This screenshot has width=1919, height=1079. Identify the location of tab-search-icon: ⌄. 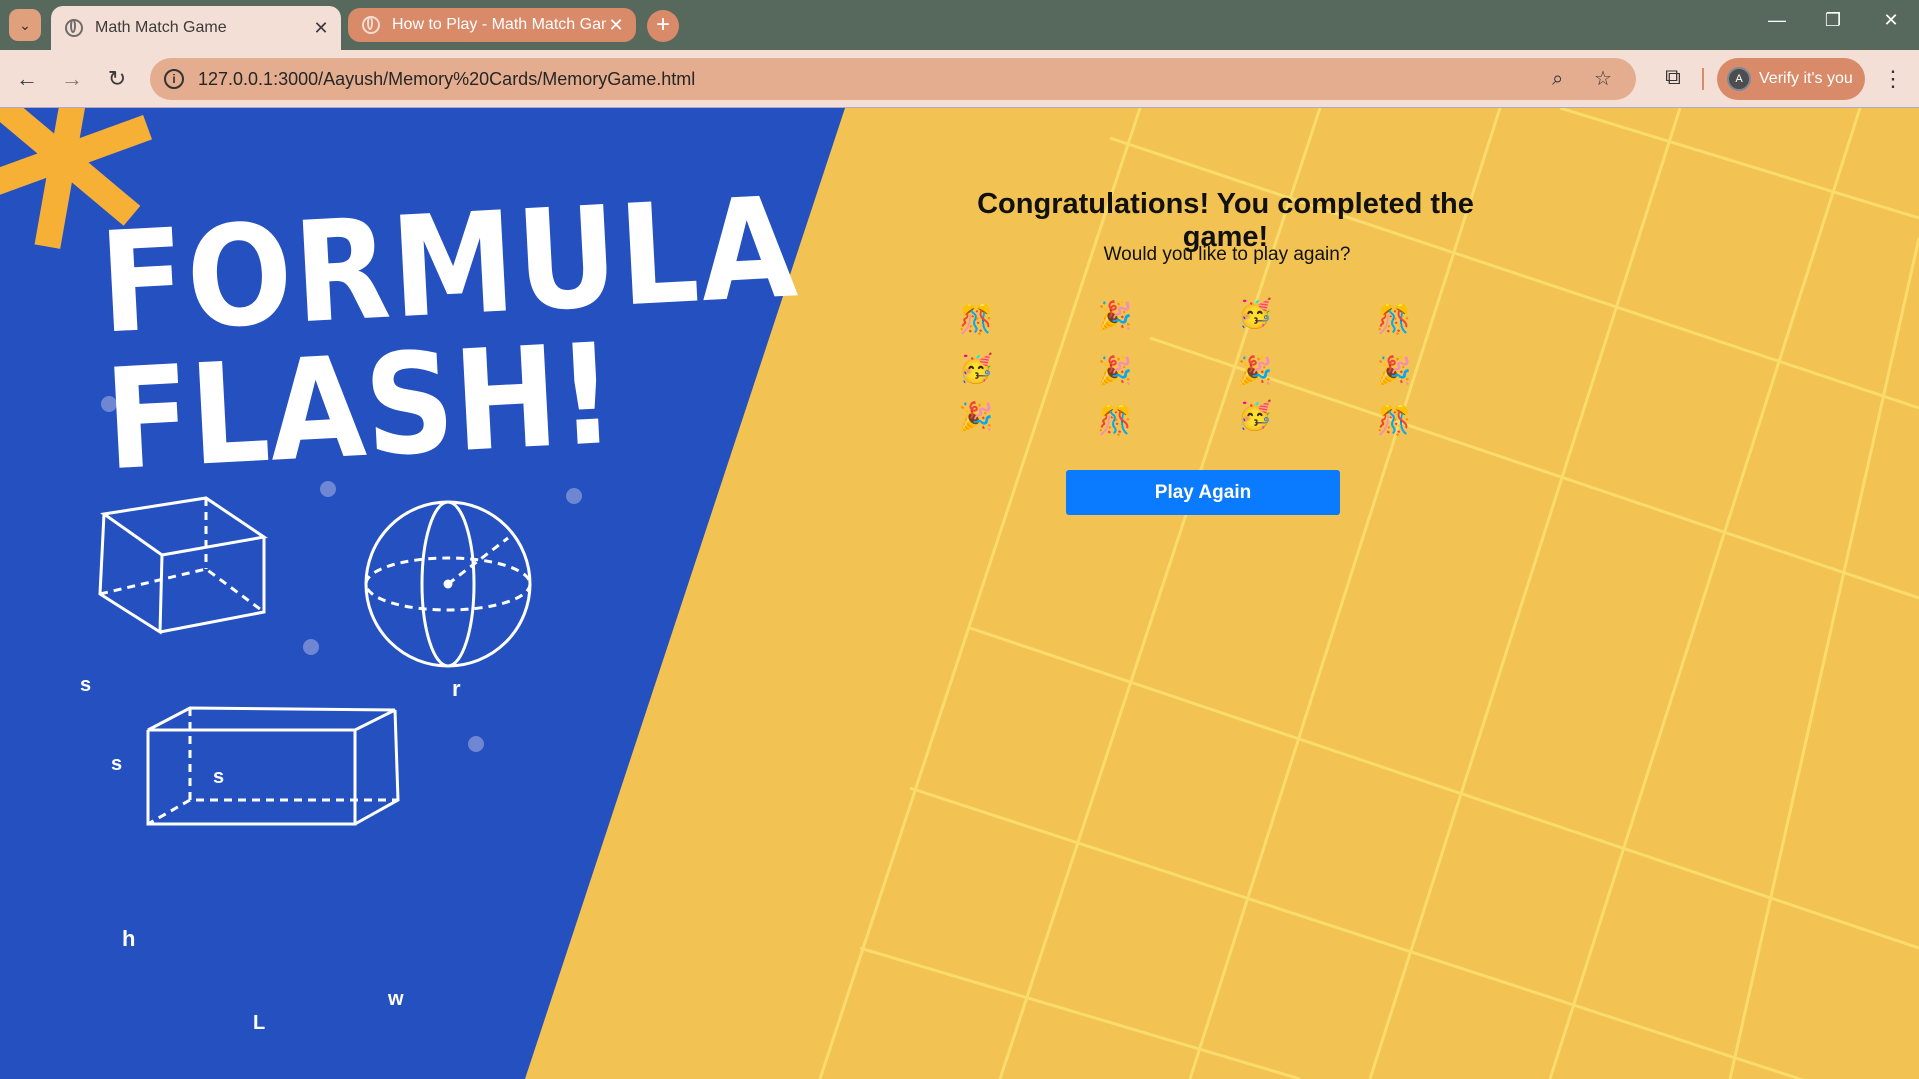
(25, 25).